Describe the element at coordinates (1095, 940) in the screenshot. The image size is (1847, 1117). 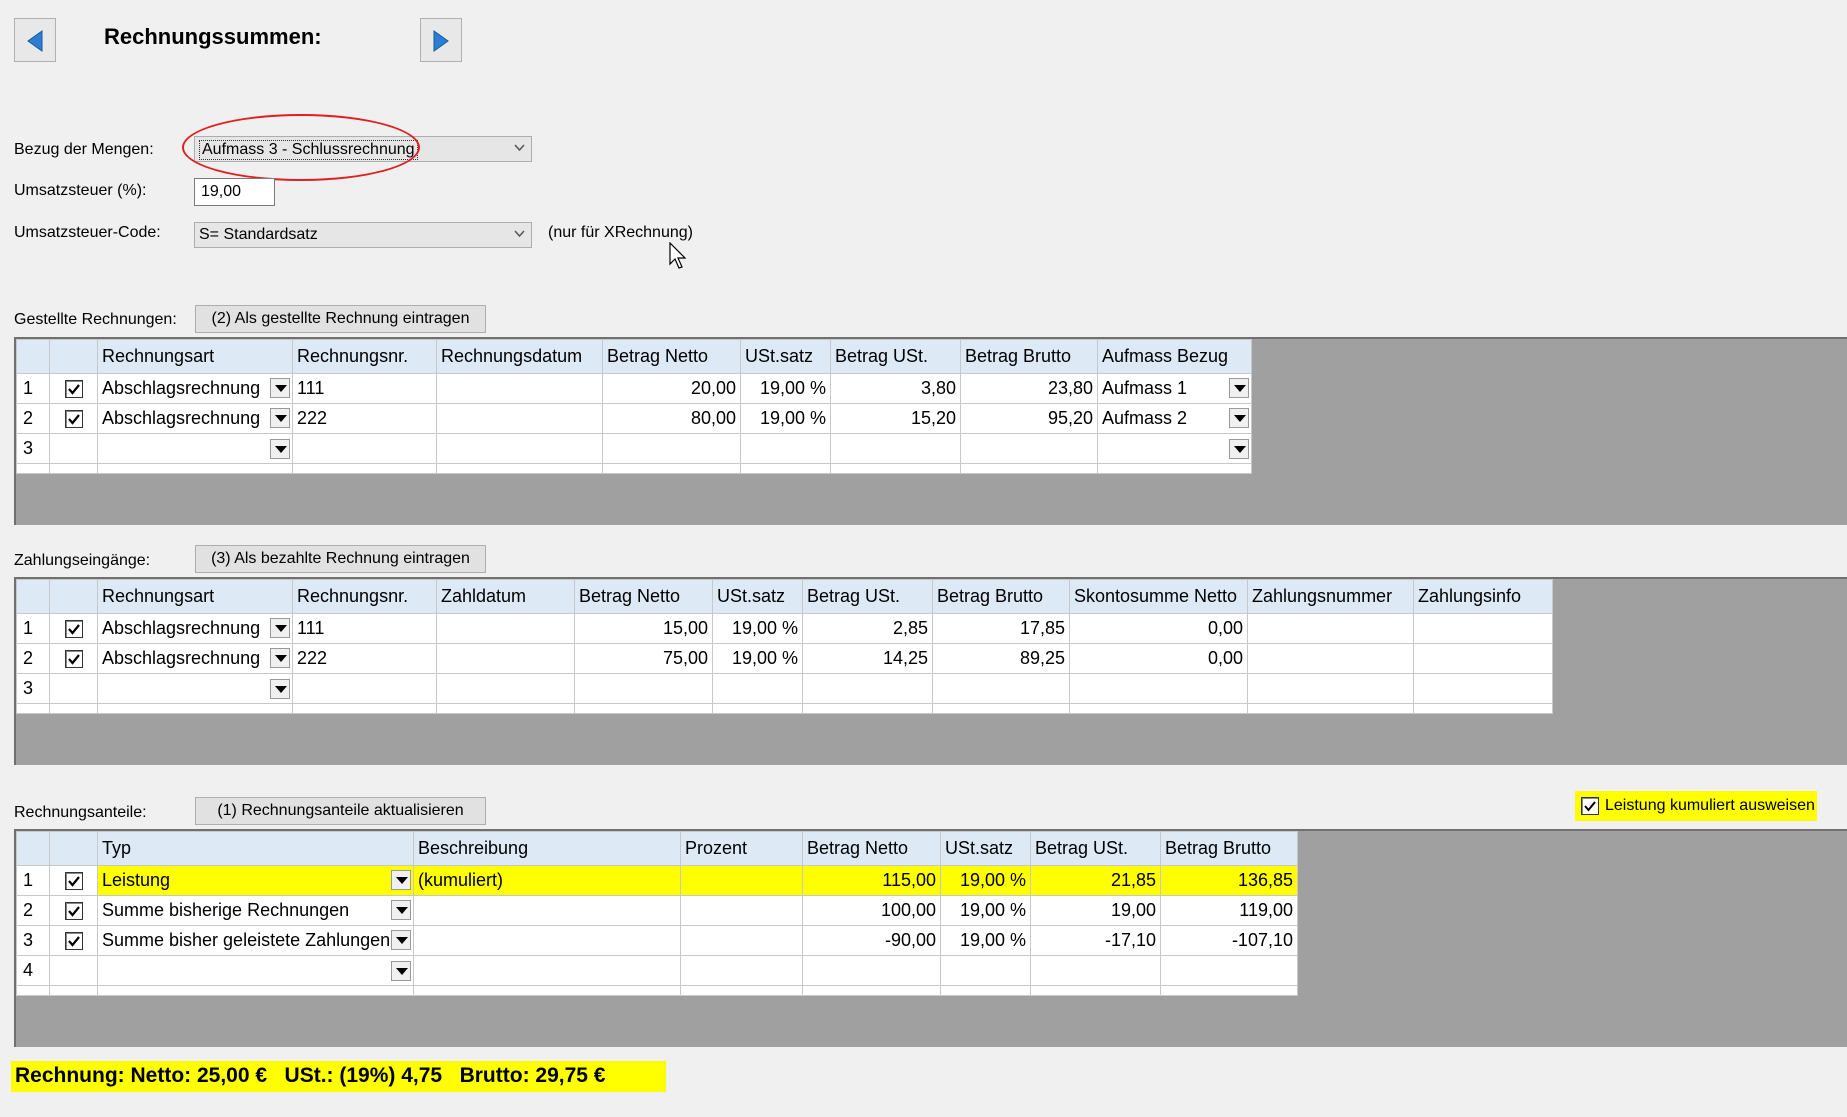
I see `cell-ust: -17,10` at that location.